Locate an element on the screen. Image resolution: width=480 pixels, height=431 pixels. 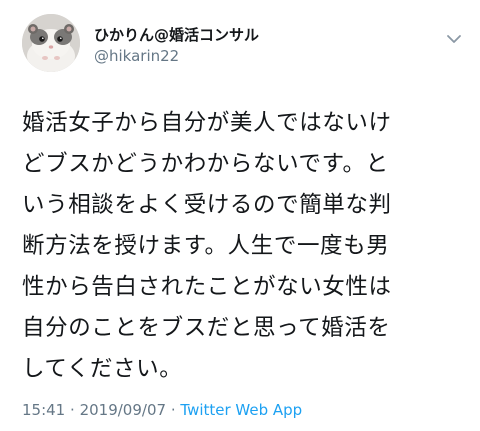
tweet-metadata: 15:41 · 2019/09/07 · Twitter Web App is located at coordinates (162, 410).